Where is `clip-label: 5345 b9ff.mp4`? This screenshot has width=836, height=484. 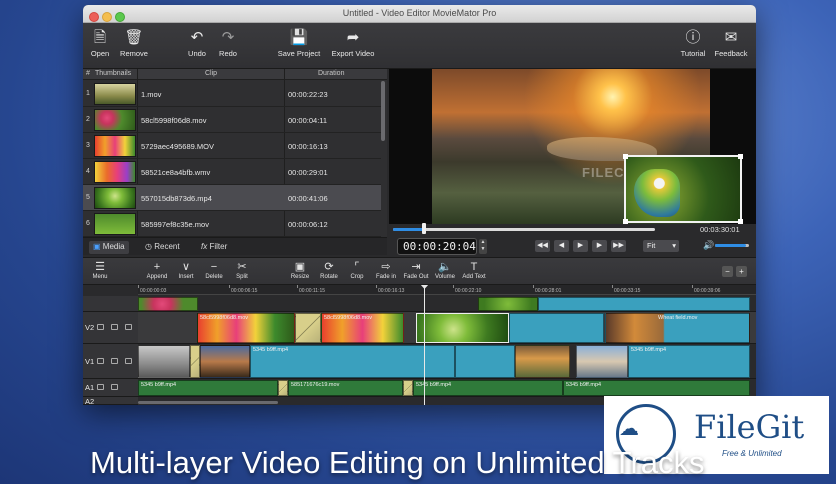
clip-label: 5345 b9ff.mp4 is located at coordinates (584, 385).